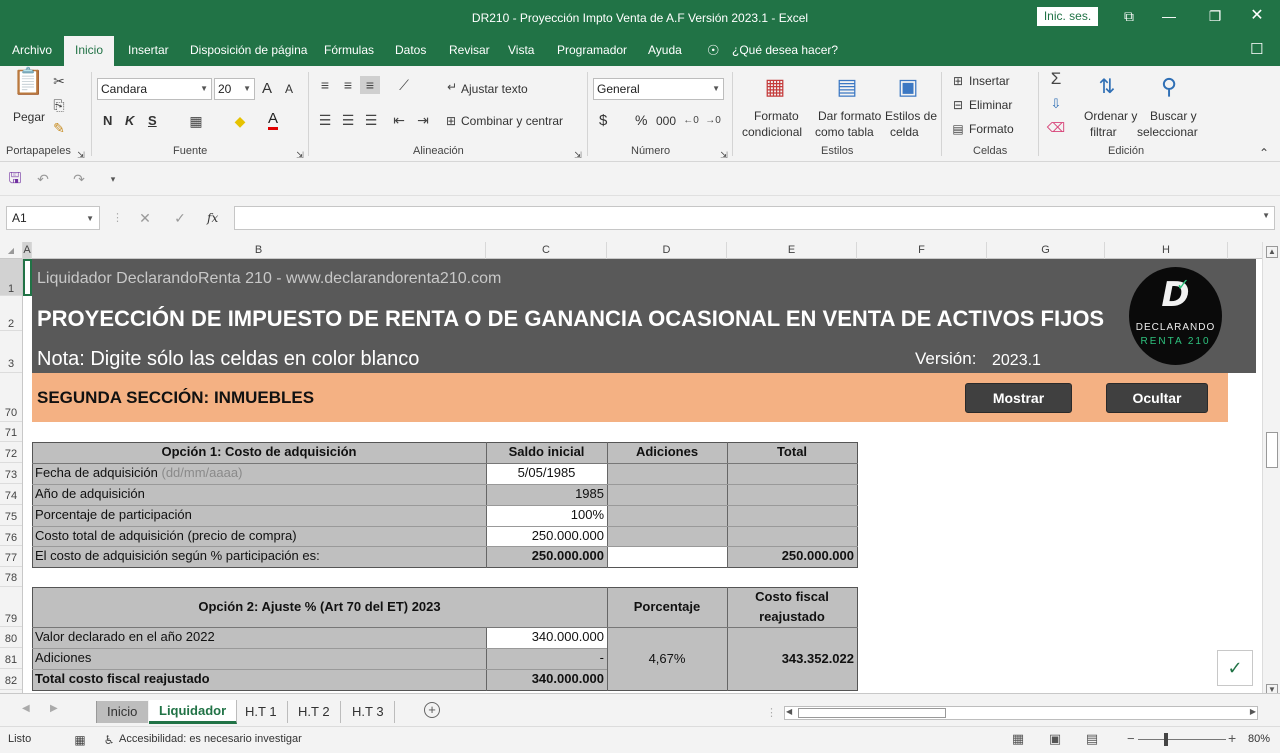 This screenshot has height=753, width=1280. What do you see at coordinates (11, 452) in the screenshot?
I see `row-header: 72` at bounding box center [11, 452].